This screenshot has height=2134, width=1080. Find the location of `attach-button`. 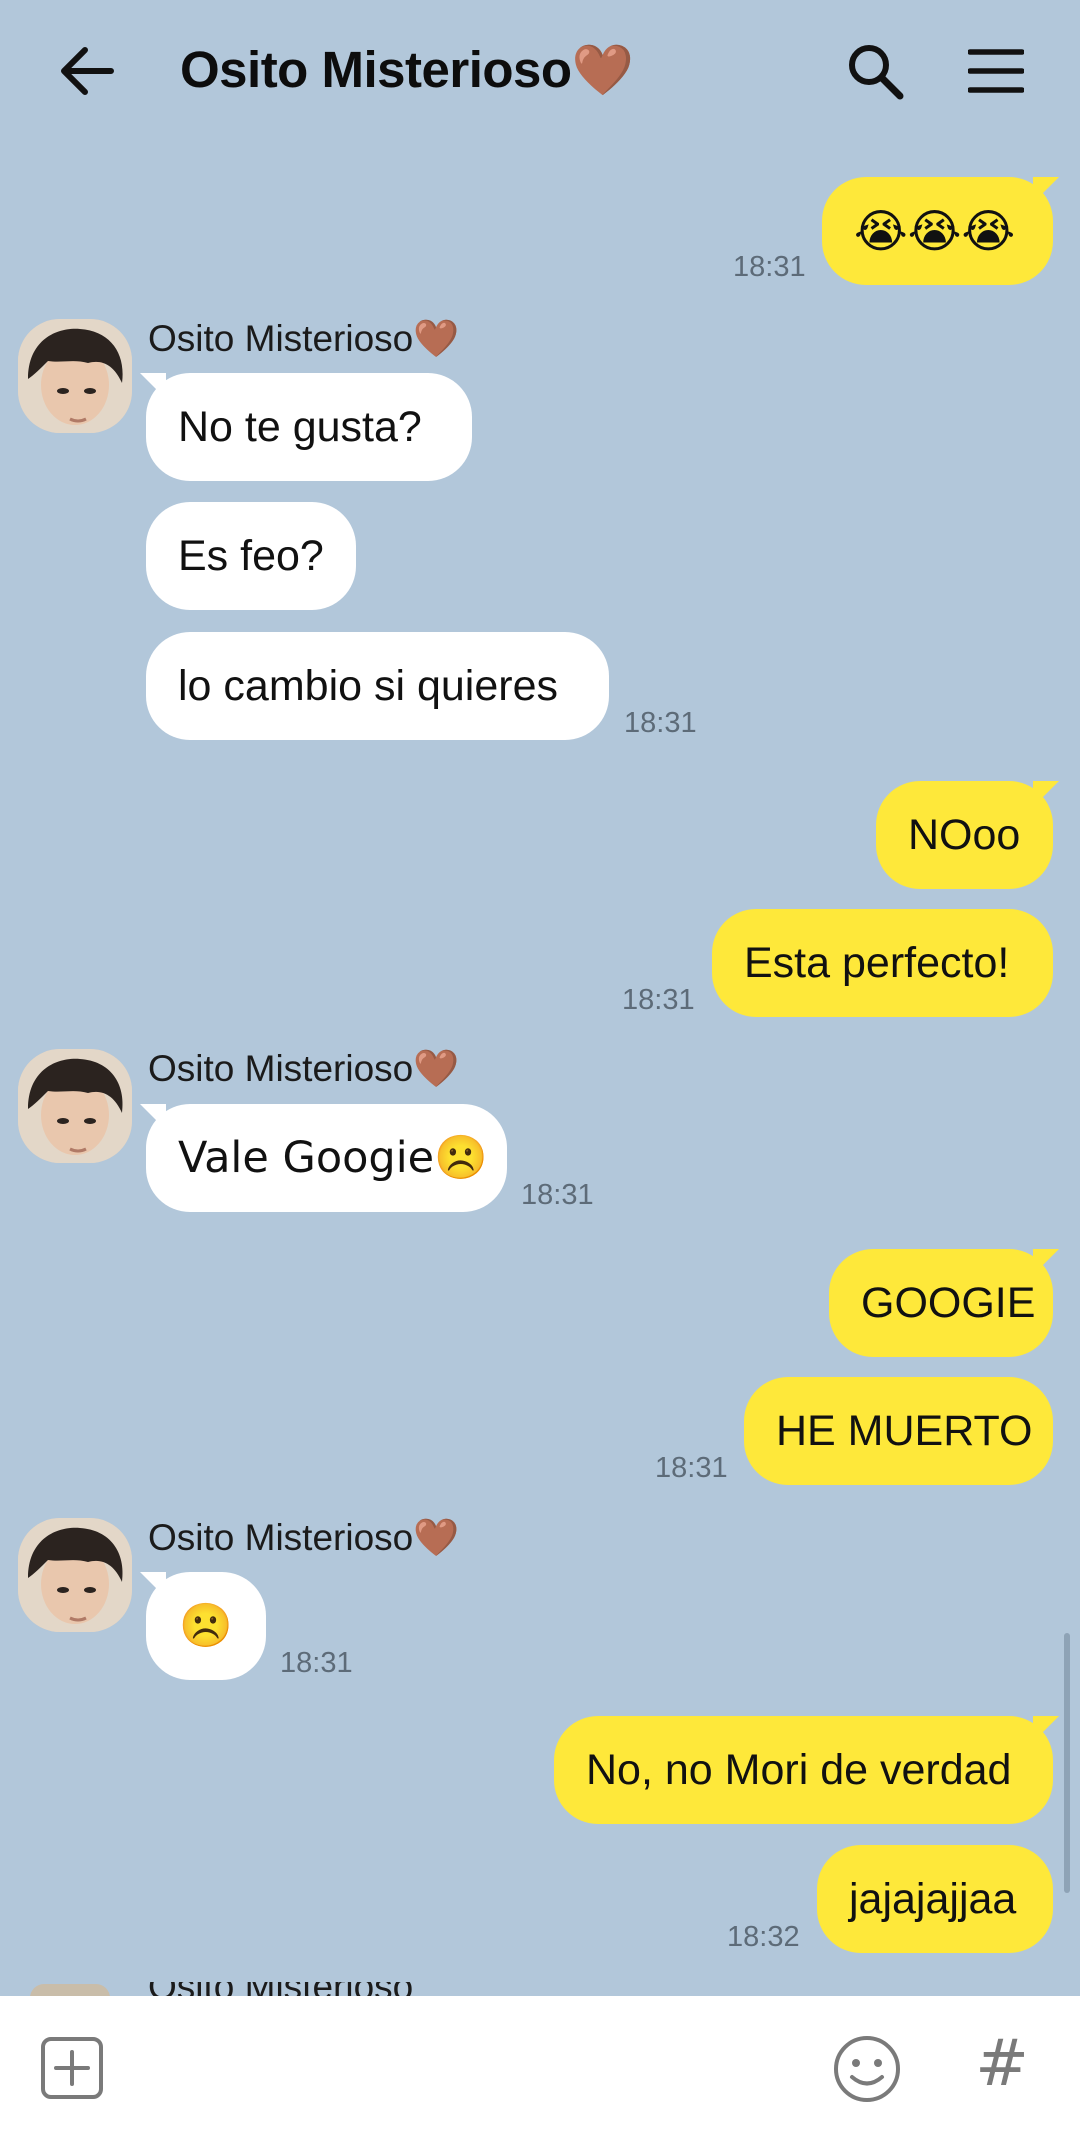

attach-button is located at coordinates (72, 2068).